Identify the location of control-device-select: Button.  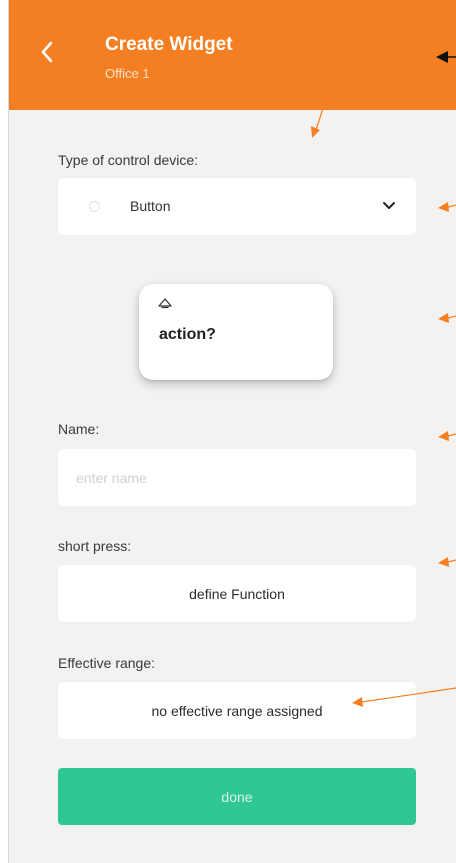
(237, 206).